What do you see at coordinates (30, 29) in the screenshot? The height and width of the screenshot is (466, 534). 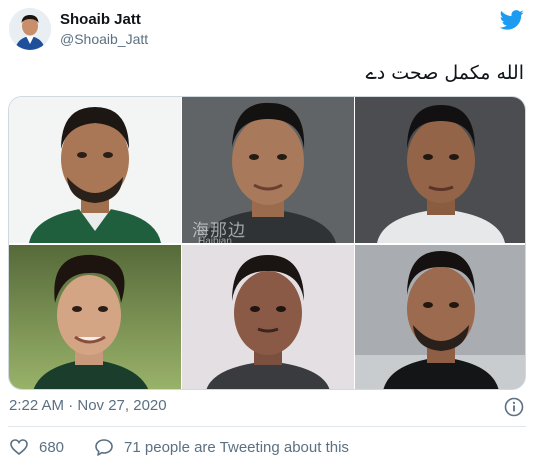 I see `avatar` at bounding box center [30, 29].